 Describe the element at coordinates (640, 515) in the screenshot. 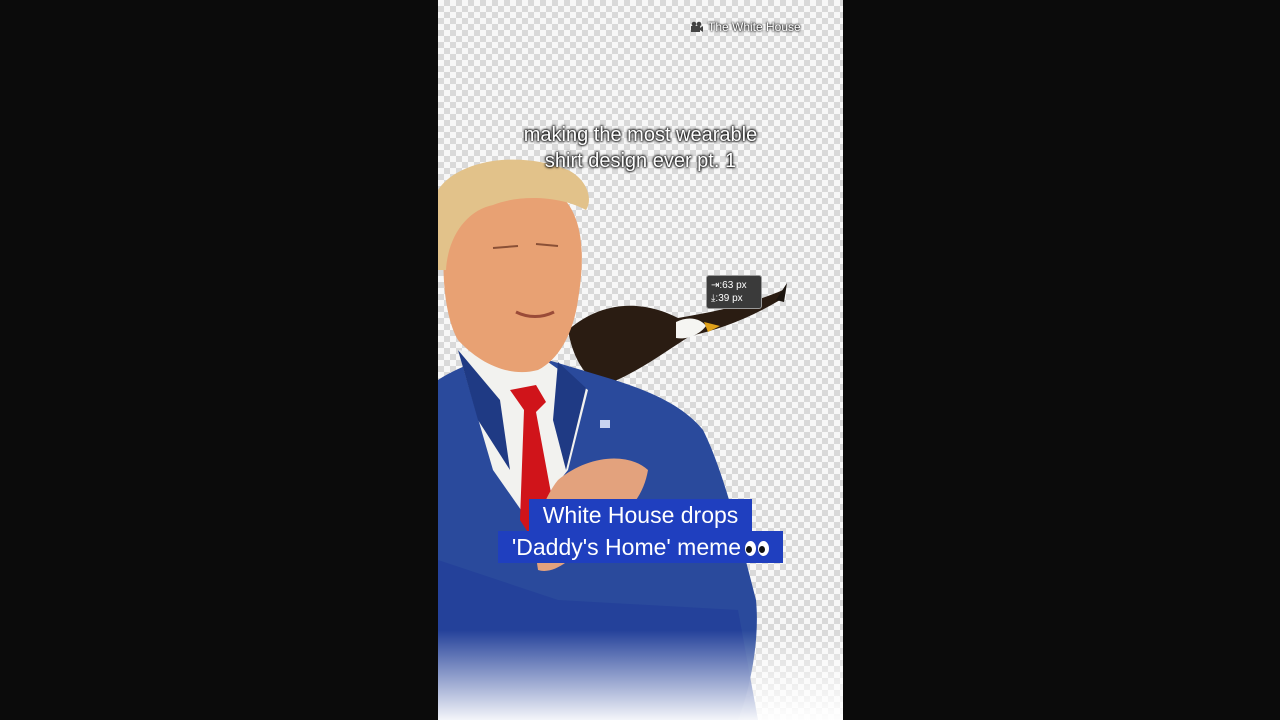

I see `banner-line-1: White House drops` at that location.